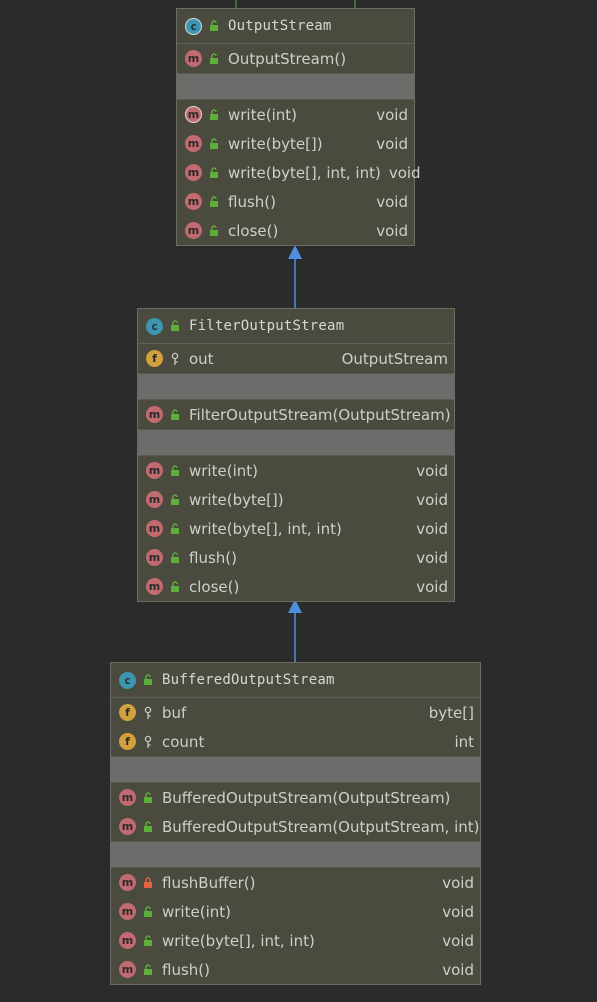 The image size is (597, 1002). I want to click on constructor-row: m BufferedOutputStream(OutputStream), so click(295, 797).